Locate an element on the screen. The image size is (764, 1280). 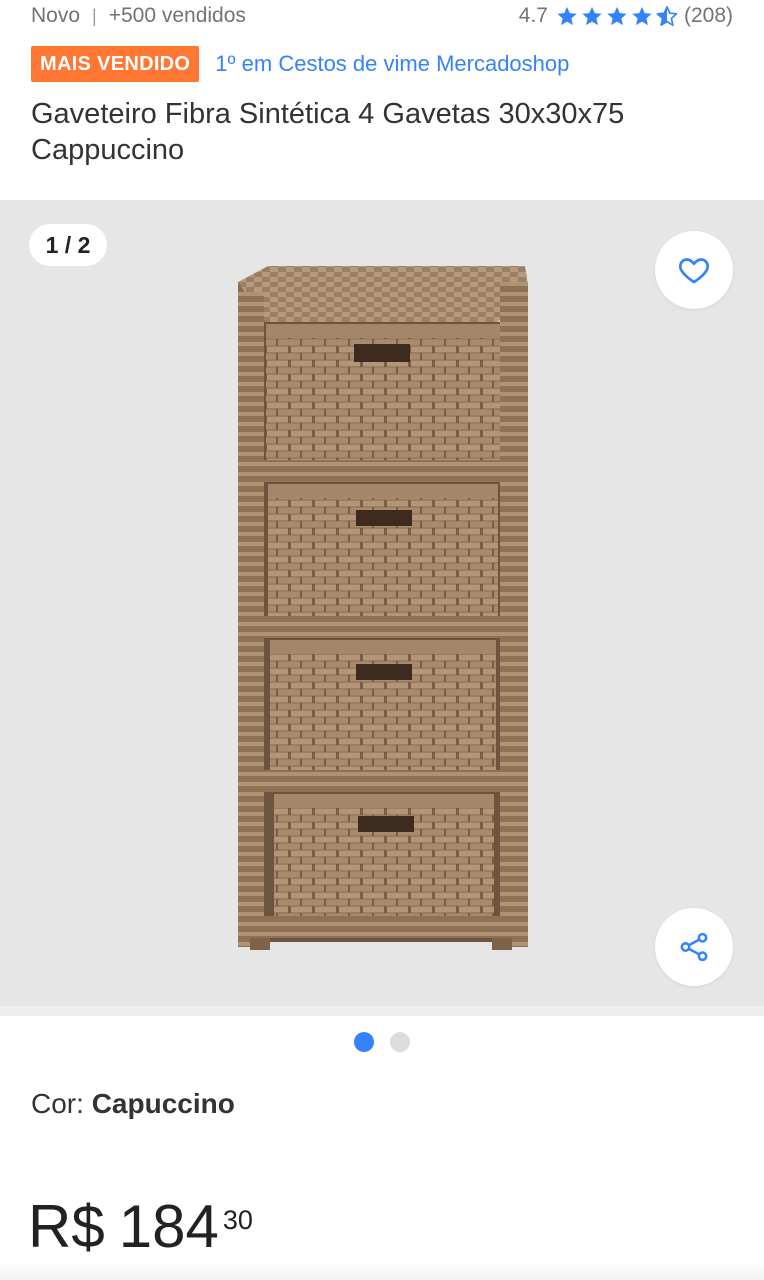
pagination-dot is located at coordinates (400, 1042).